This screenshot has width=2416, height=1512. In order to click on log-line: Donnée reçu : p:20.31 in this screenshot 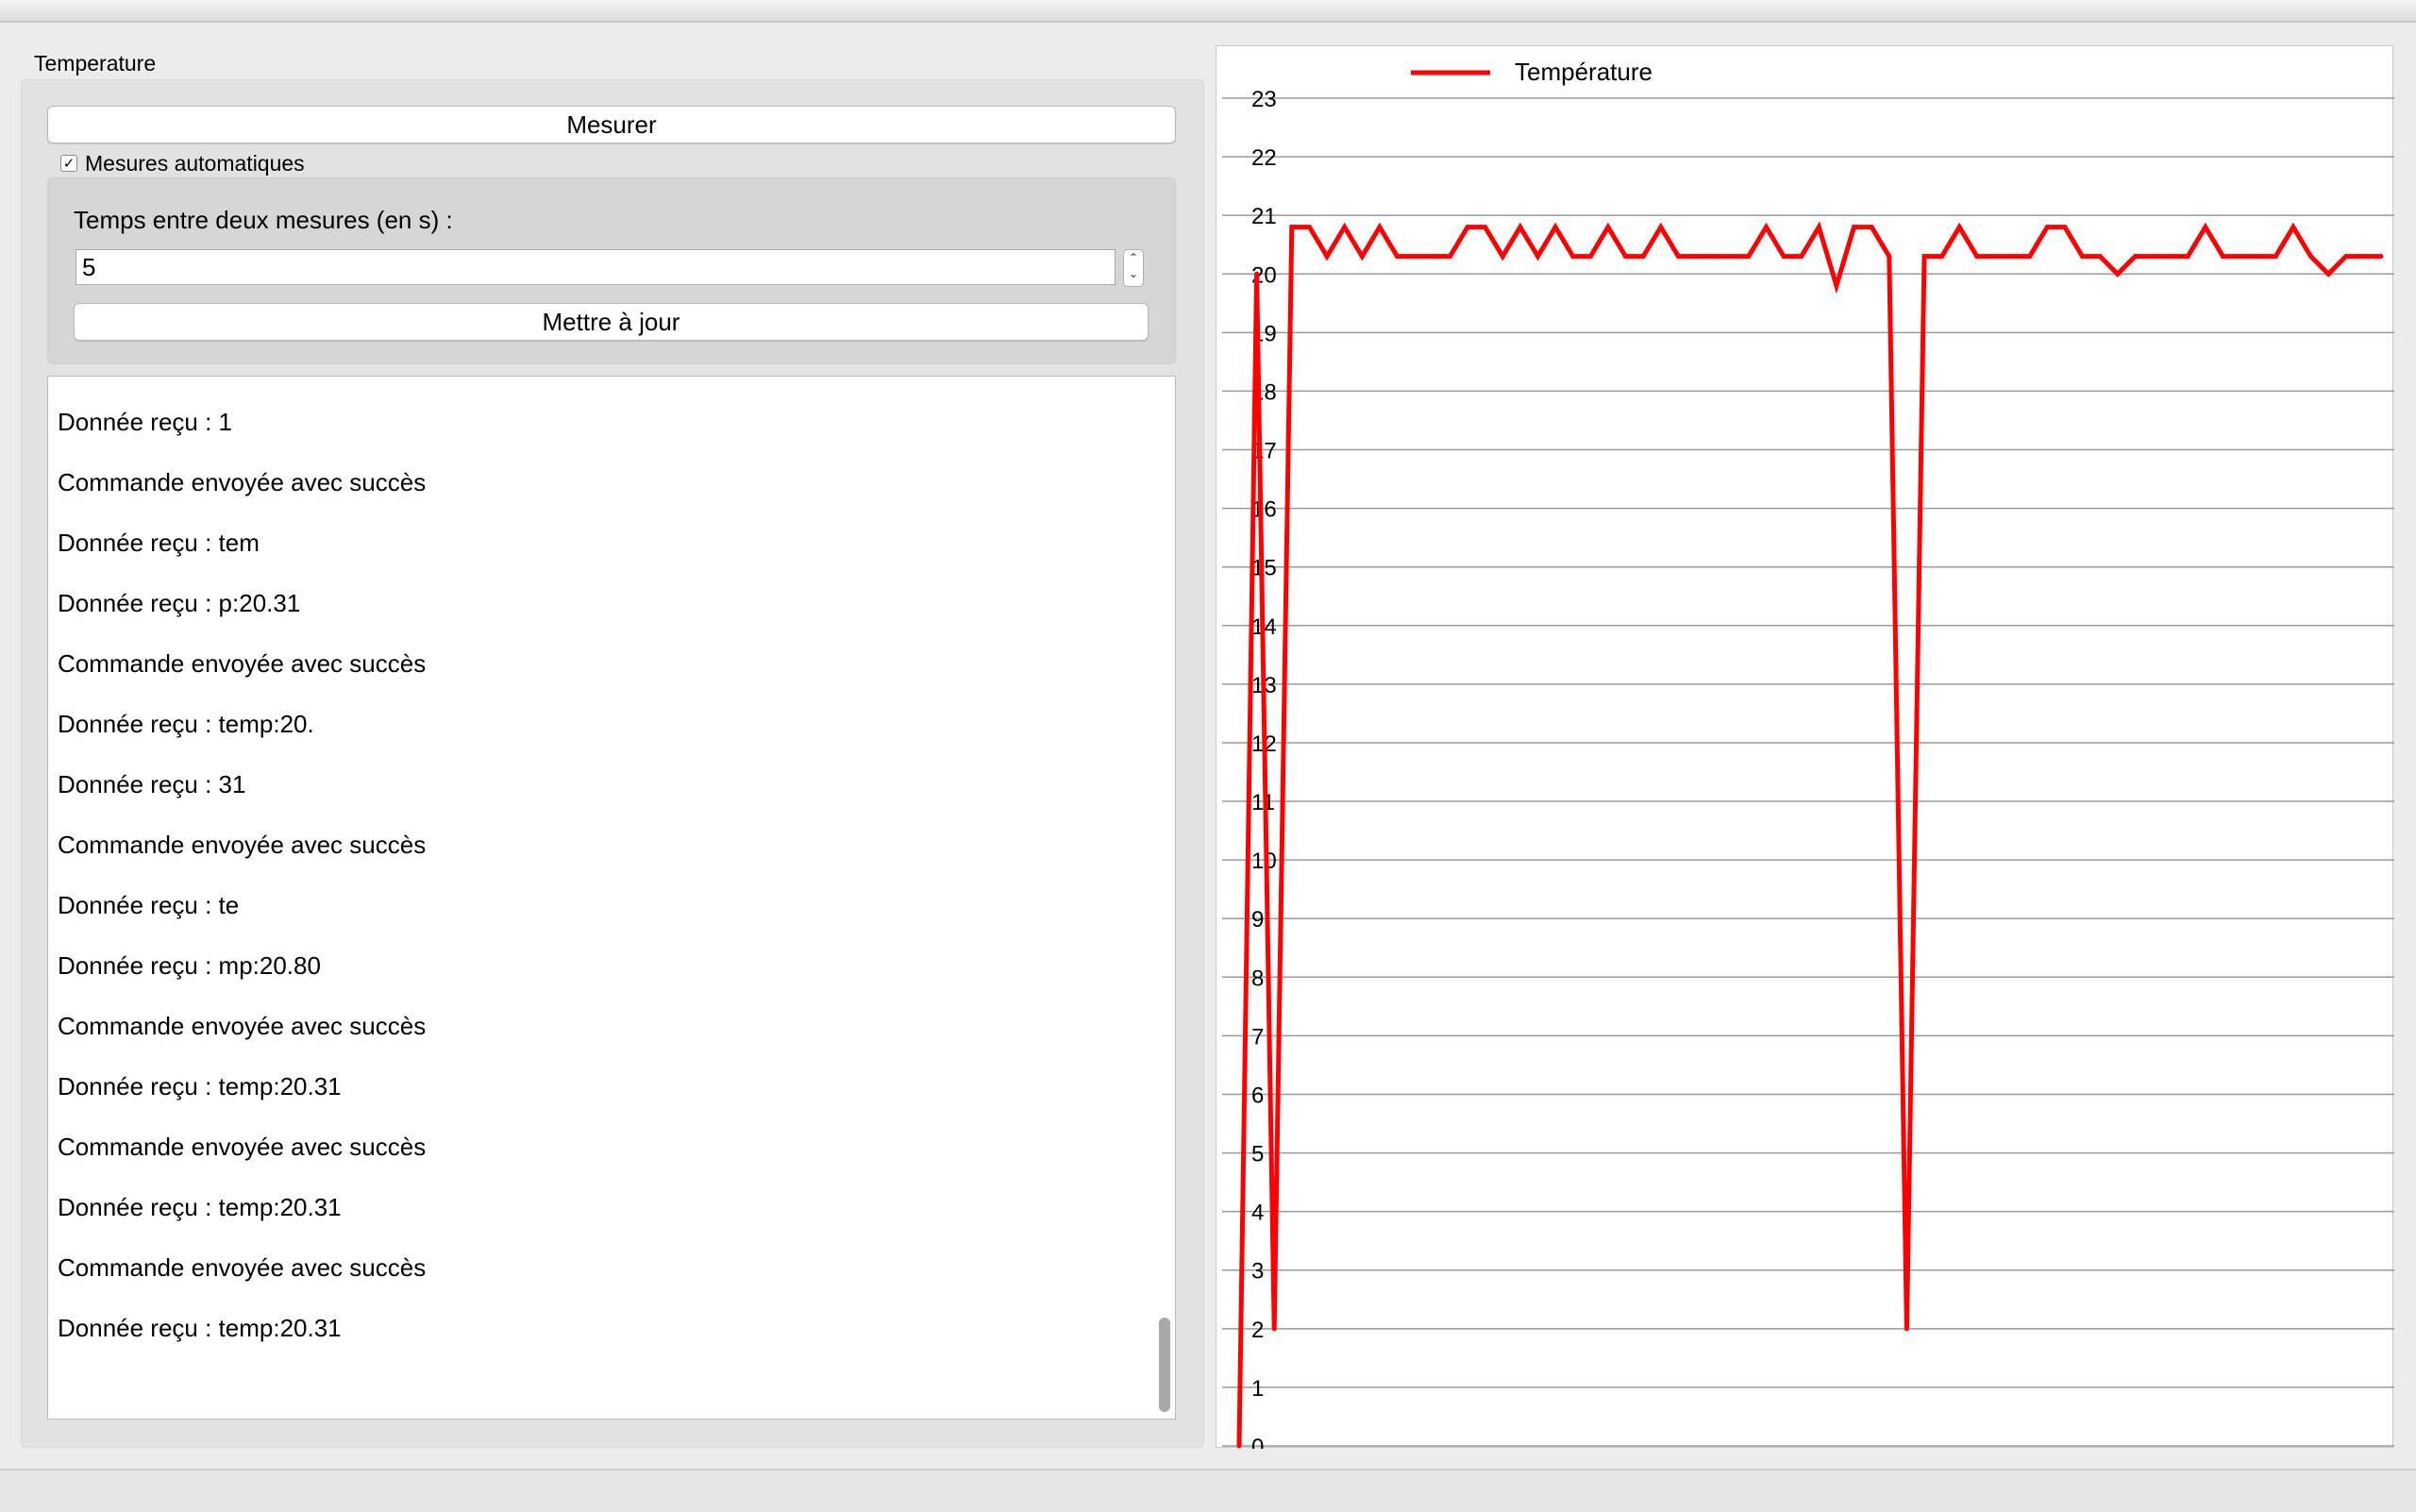, I will do `click(180, 603)`.